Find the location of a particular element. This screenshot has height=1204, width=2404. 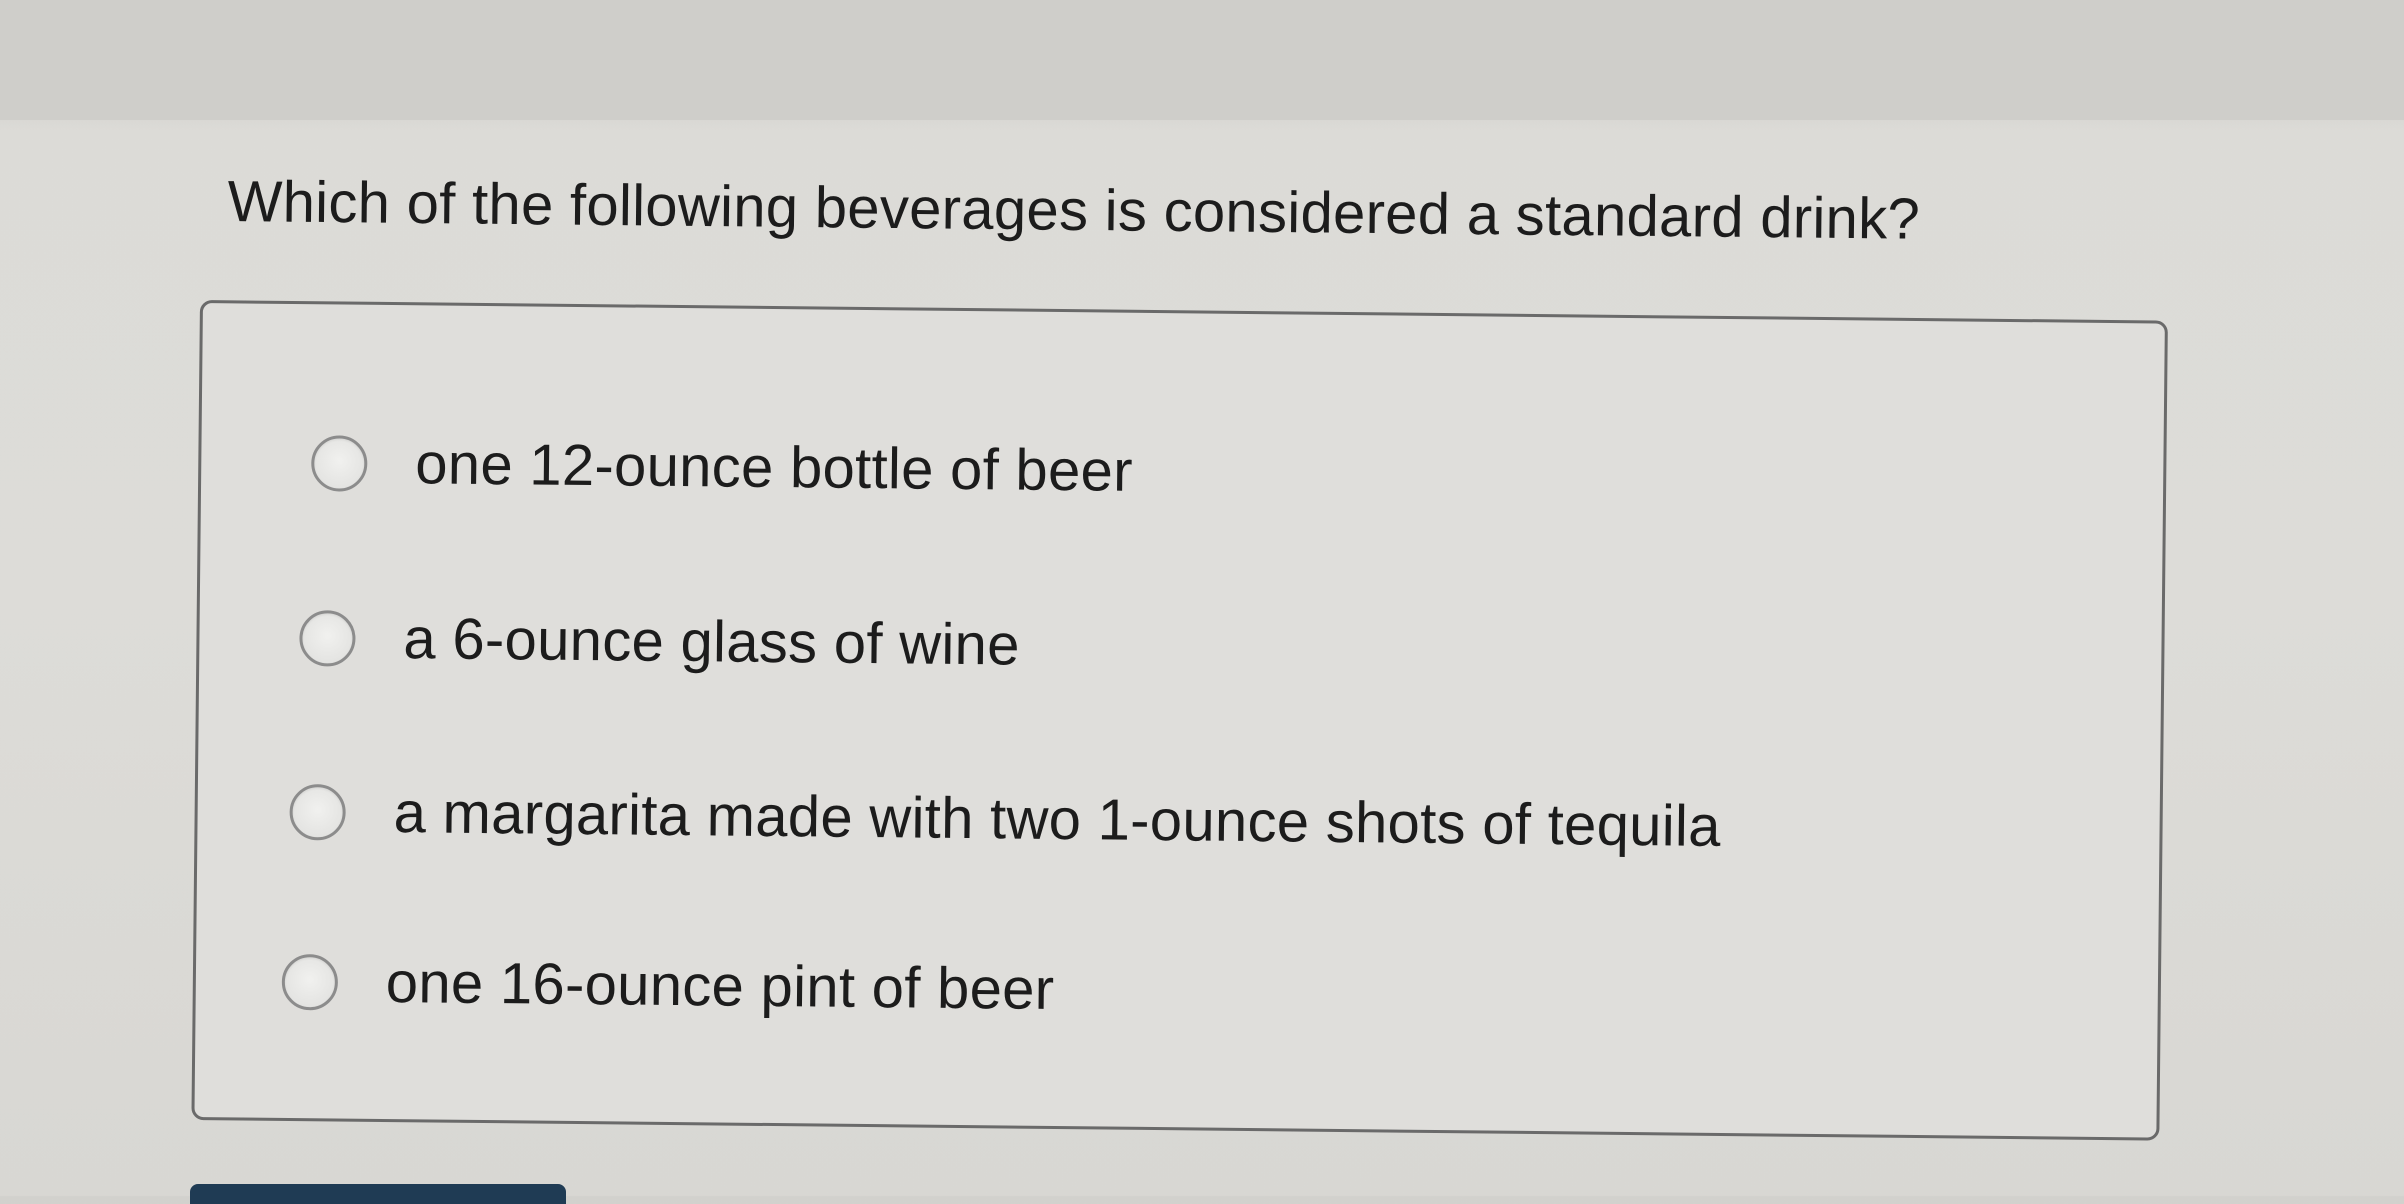

option-1: one 12-ounce bottle of beer is located at coordinates (722, 467).